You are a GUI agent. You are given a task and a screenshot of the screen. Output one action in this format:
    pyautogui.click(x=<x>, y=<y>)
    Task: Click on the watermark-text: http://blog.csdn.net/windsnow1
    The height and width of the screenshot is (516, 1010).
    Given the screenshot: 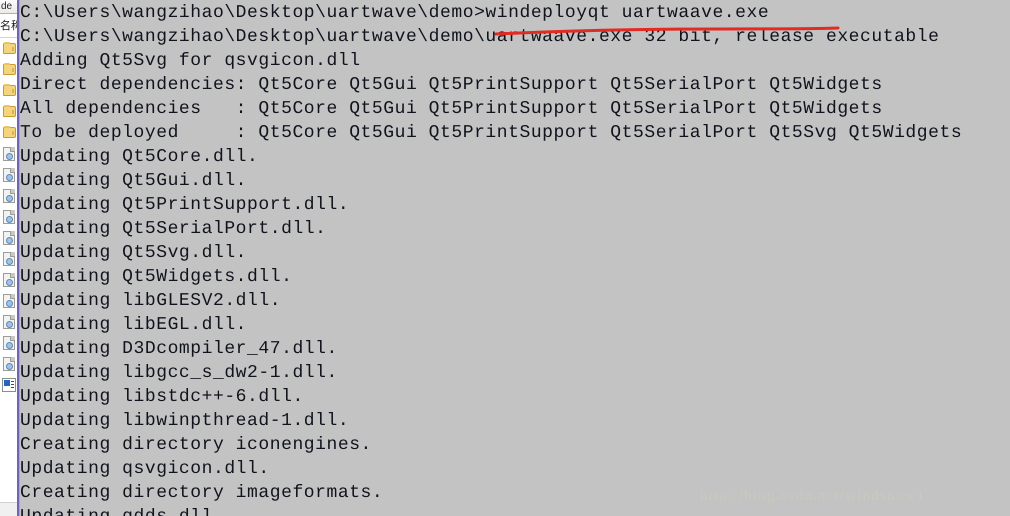 What is the action you would take?
    pyautogui.click(x=813, y=496)
    